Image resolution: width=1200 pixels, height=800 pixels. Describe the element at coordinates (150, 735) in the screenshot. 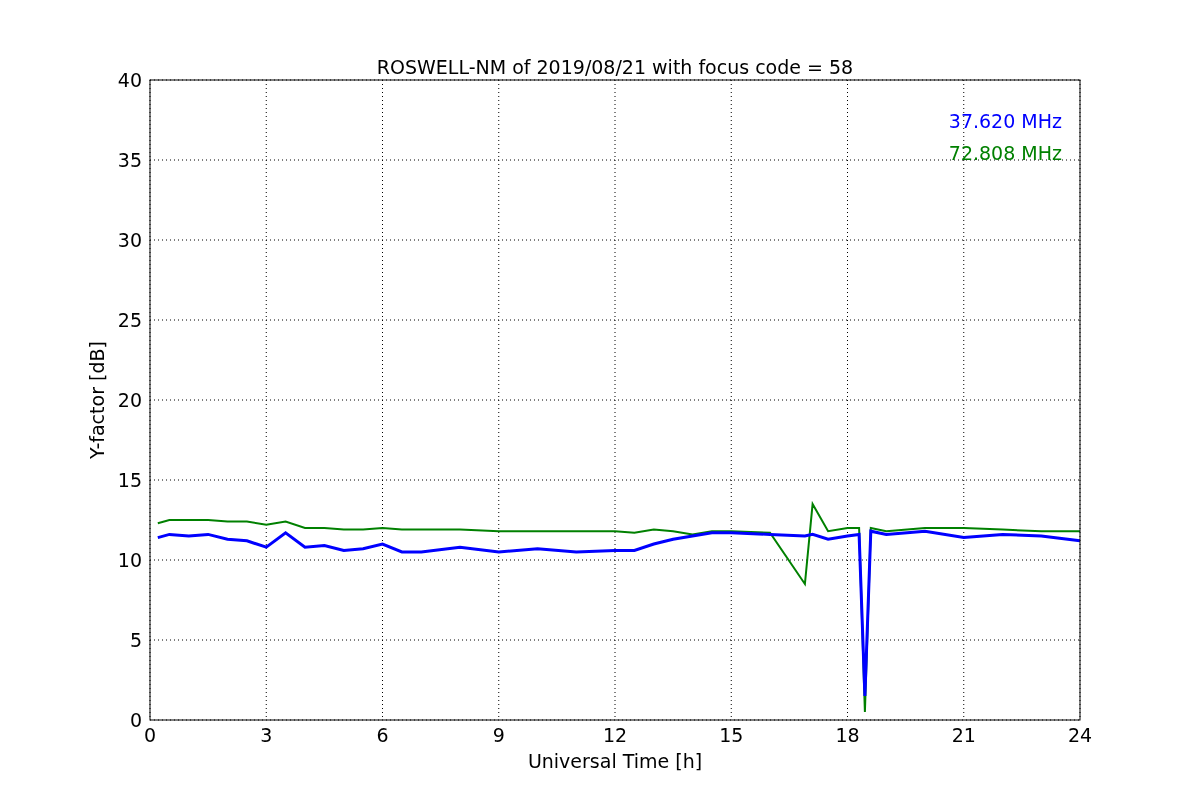

I see `x-tick-label: 0` at that location.